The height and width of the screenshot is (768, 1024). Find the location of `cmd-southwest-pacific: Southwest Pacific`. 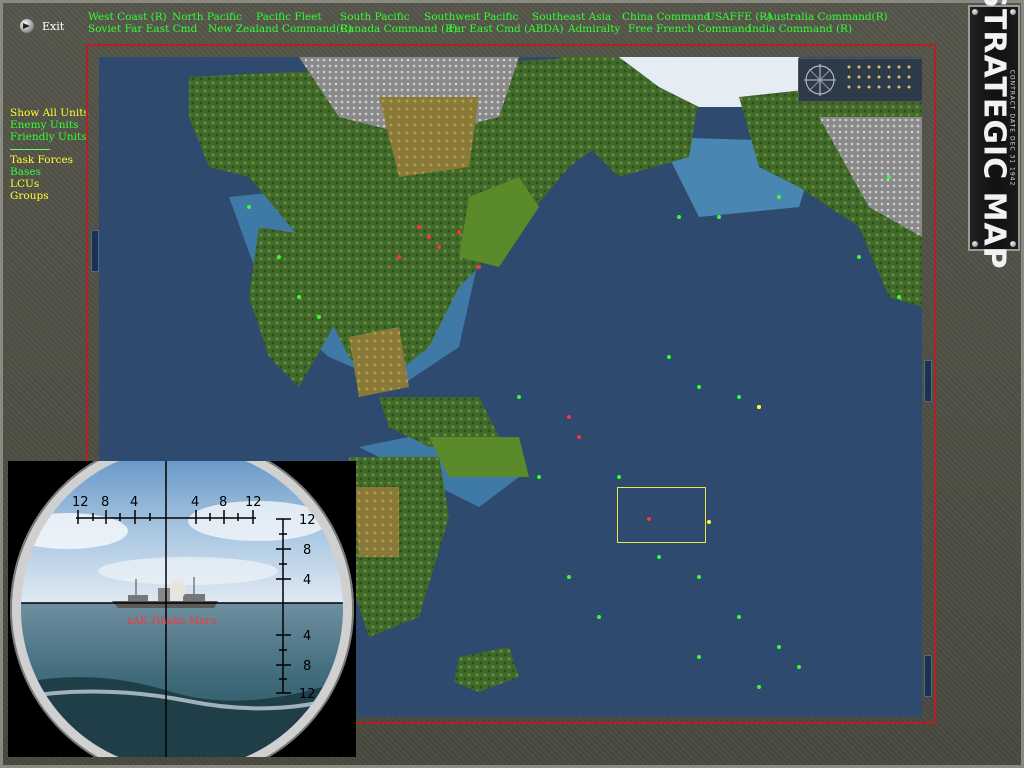

cmd-southwest-pacific: Southwest Pacific is located at coordinates (471, 17).